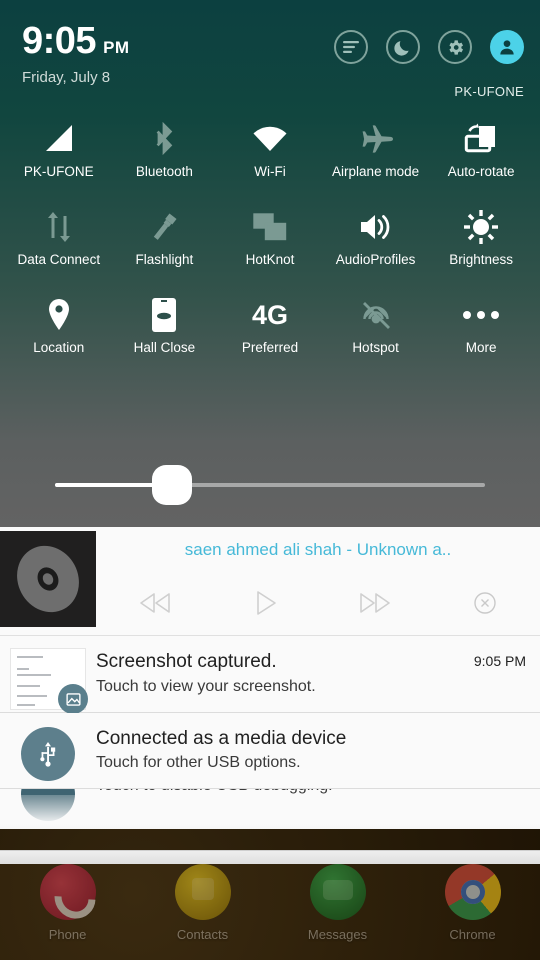  I want to click on messages-app-icon, so click(337, 892).